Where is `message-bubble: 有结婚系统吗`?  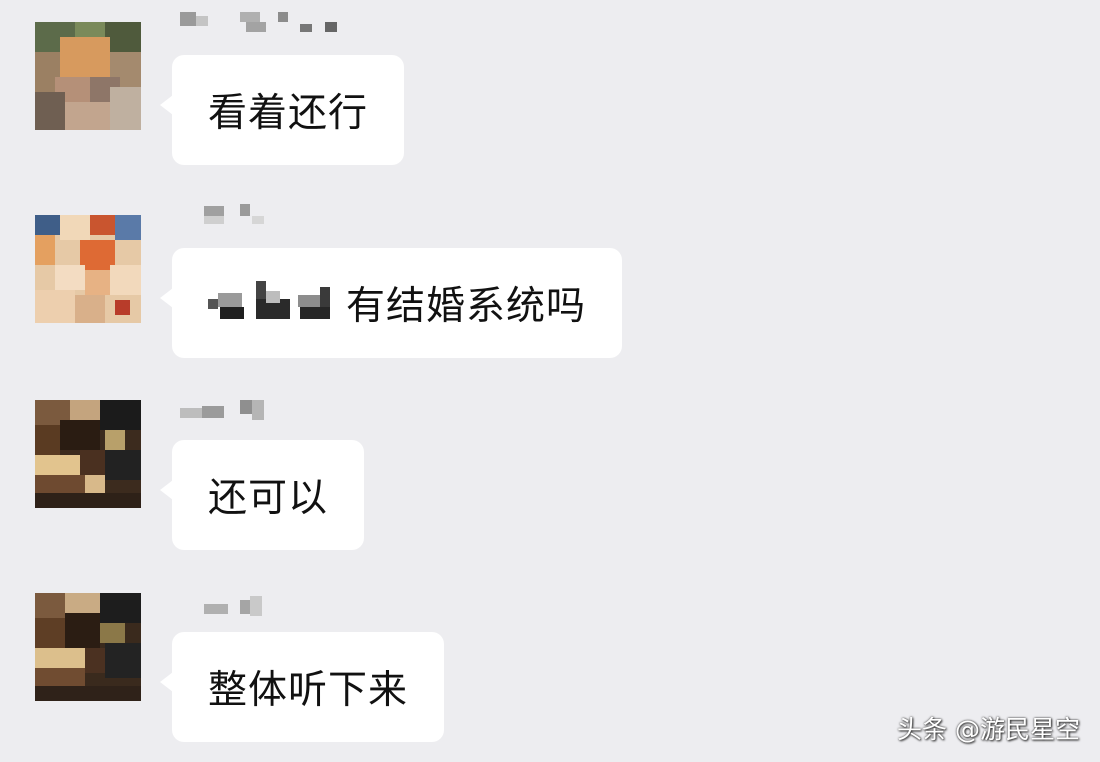 message-bubble: 有结婚系统吗 is located at coordinates (391, 303).